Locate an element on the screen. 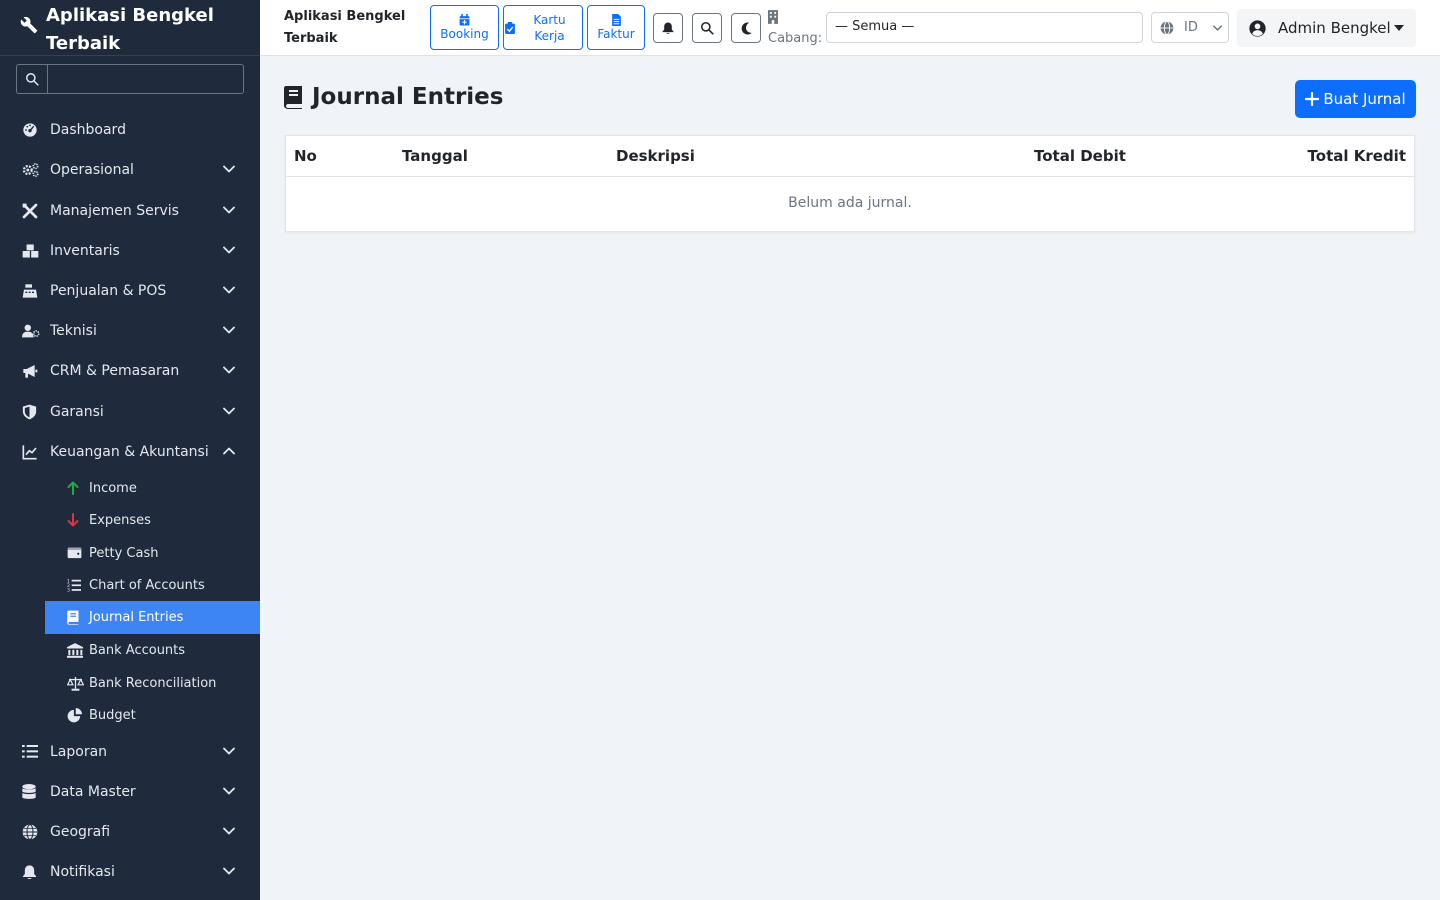  branch-label: Cabang: is located at coordinates (795, 38).